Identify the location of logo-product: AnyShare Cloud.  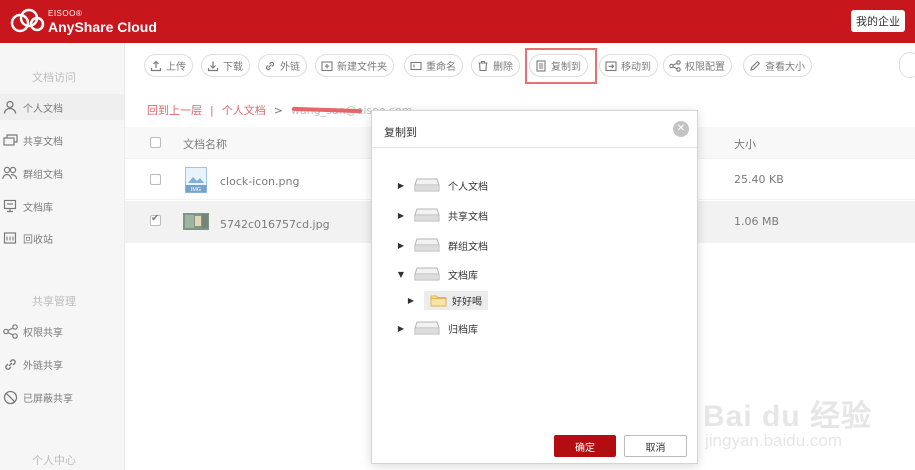
(102, 26).